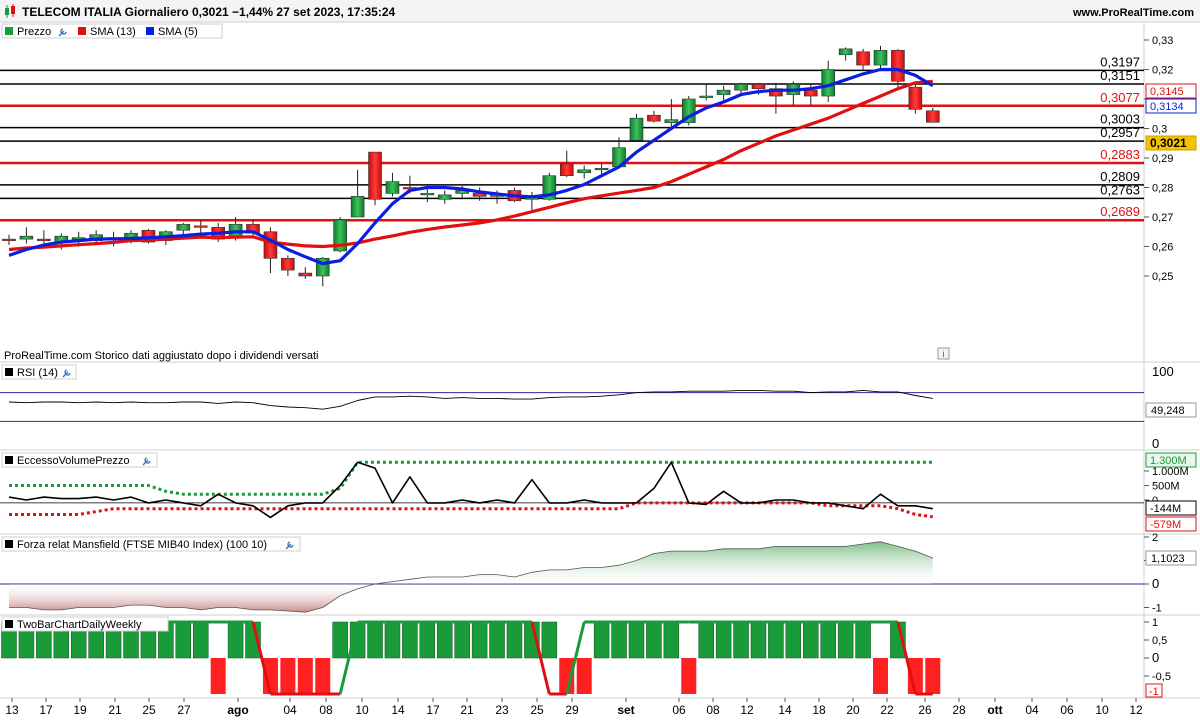 This screenshot has height=720, width=1200. What do you see at coordinates (1159, 641) in the screenshot?
I see `twobar-y-tick-label: 0,5` at bounding box center [1159, 641].